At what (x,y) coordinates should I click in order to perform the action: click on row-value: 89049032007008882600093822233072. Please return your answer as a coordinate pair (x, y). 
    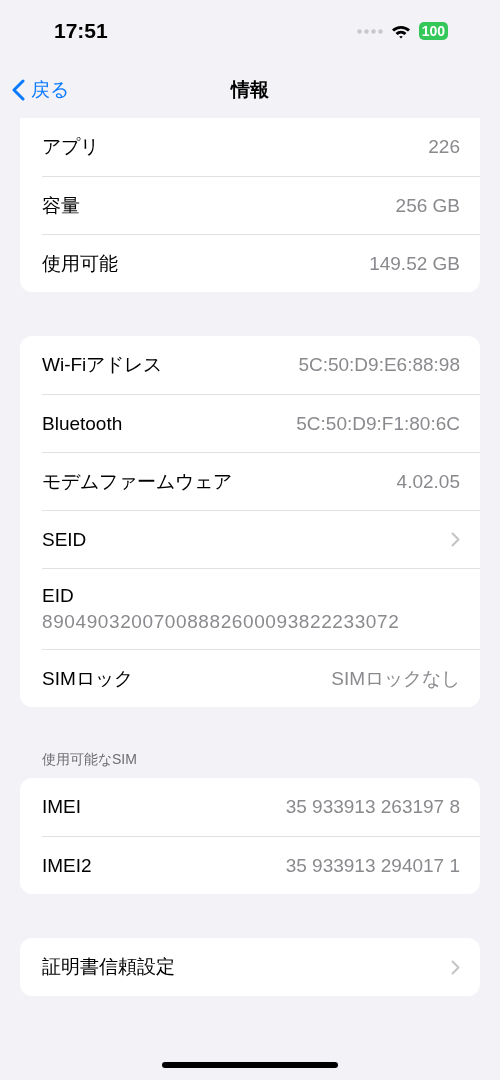
    Looking at the image, I should click on (221, 622).